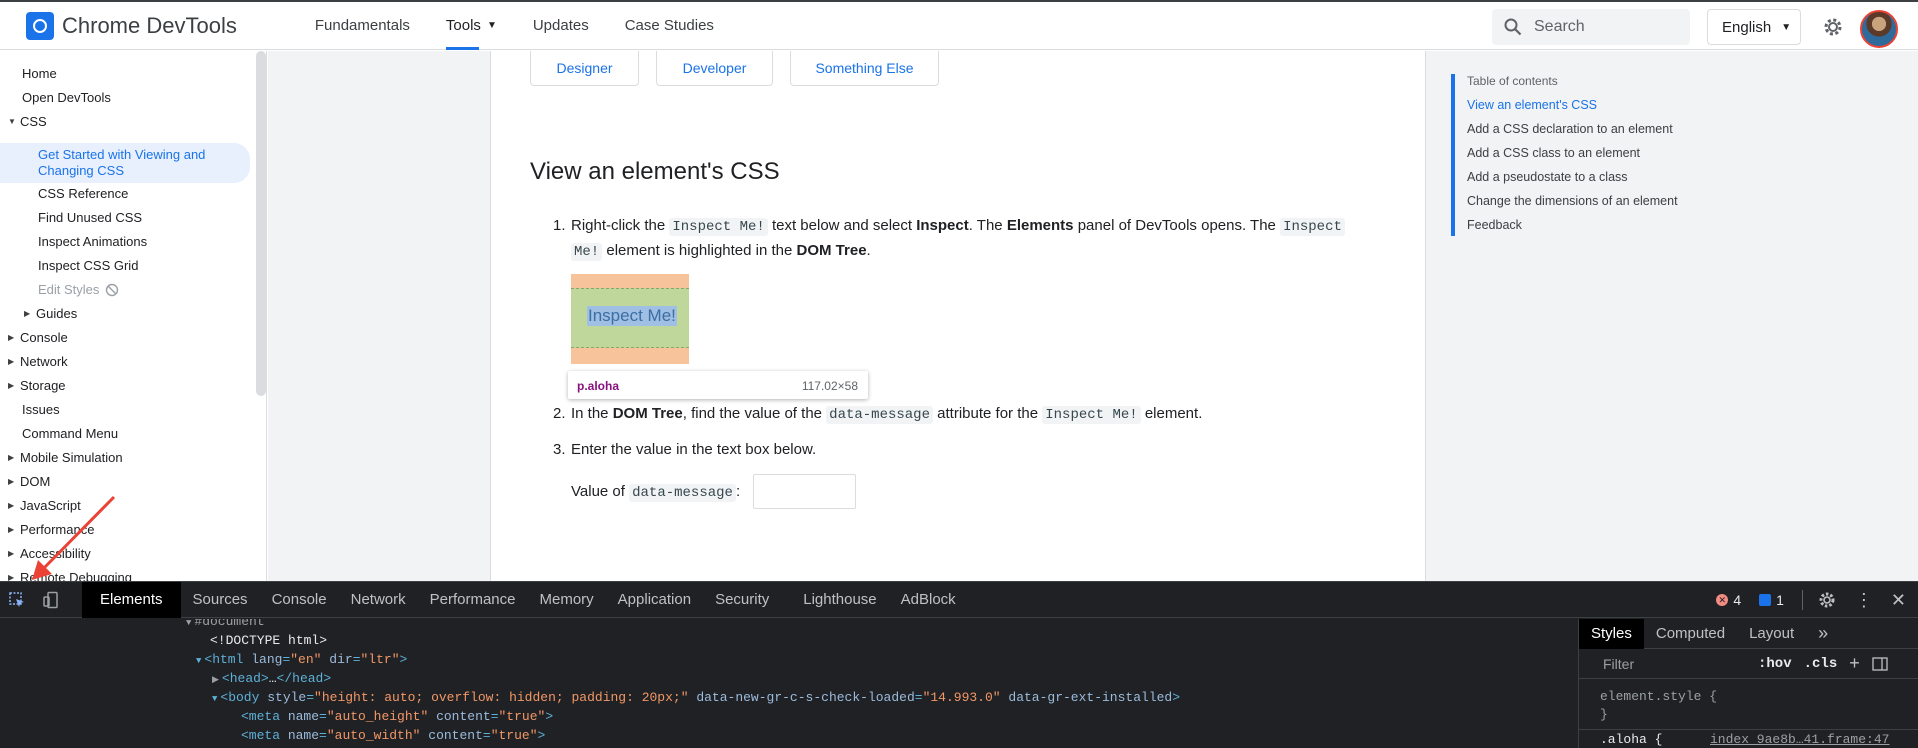 This screenshot has width=1918, height=748. What do you see at coordinates (829, 386) in the screenshot?
I see `tooltip-dimensions: 117.02×58` at bounding box center [829, 386].